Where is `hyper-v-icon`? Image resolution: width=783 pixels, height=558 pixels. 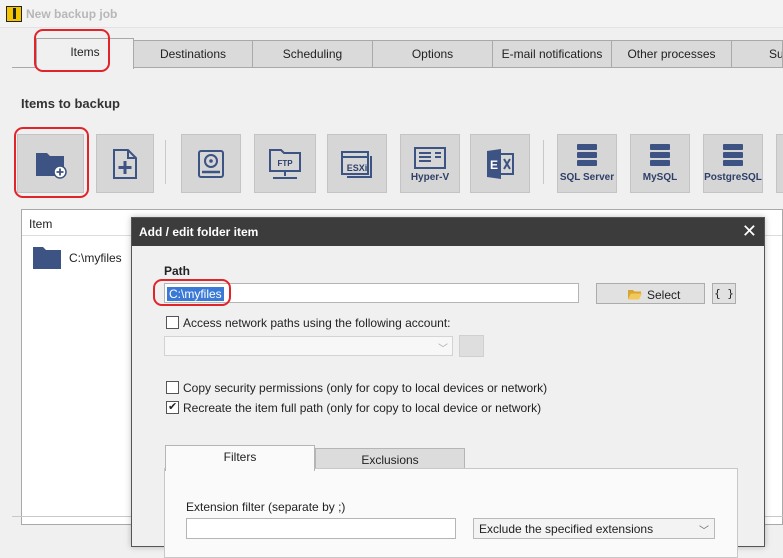
hyper-v-icon is located at coordinates (430, 157).